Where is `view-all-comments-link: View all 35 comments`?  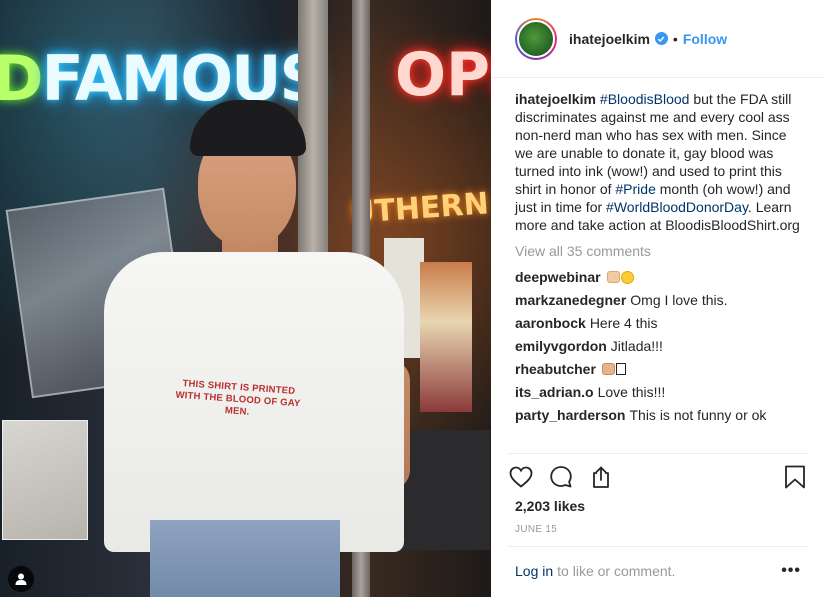 view-all-comments-link: View all 35 comments is located at coordinates (658, 251).